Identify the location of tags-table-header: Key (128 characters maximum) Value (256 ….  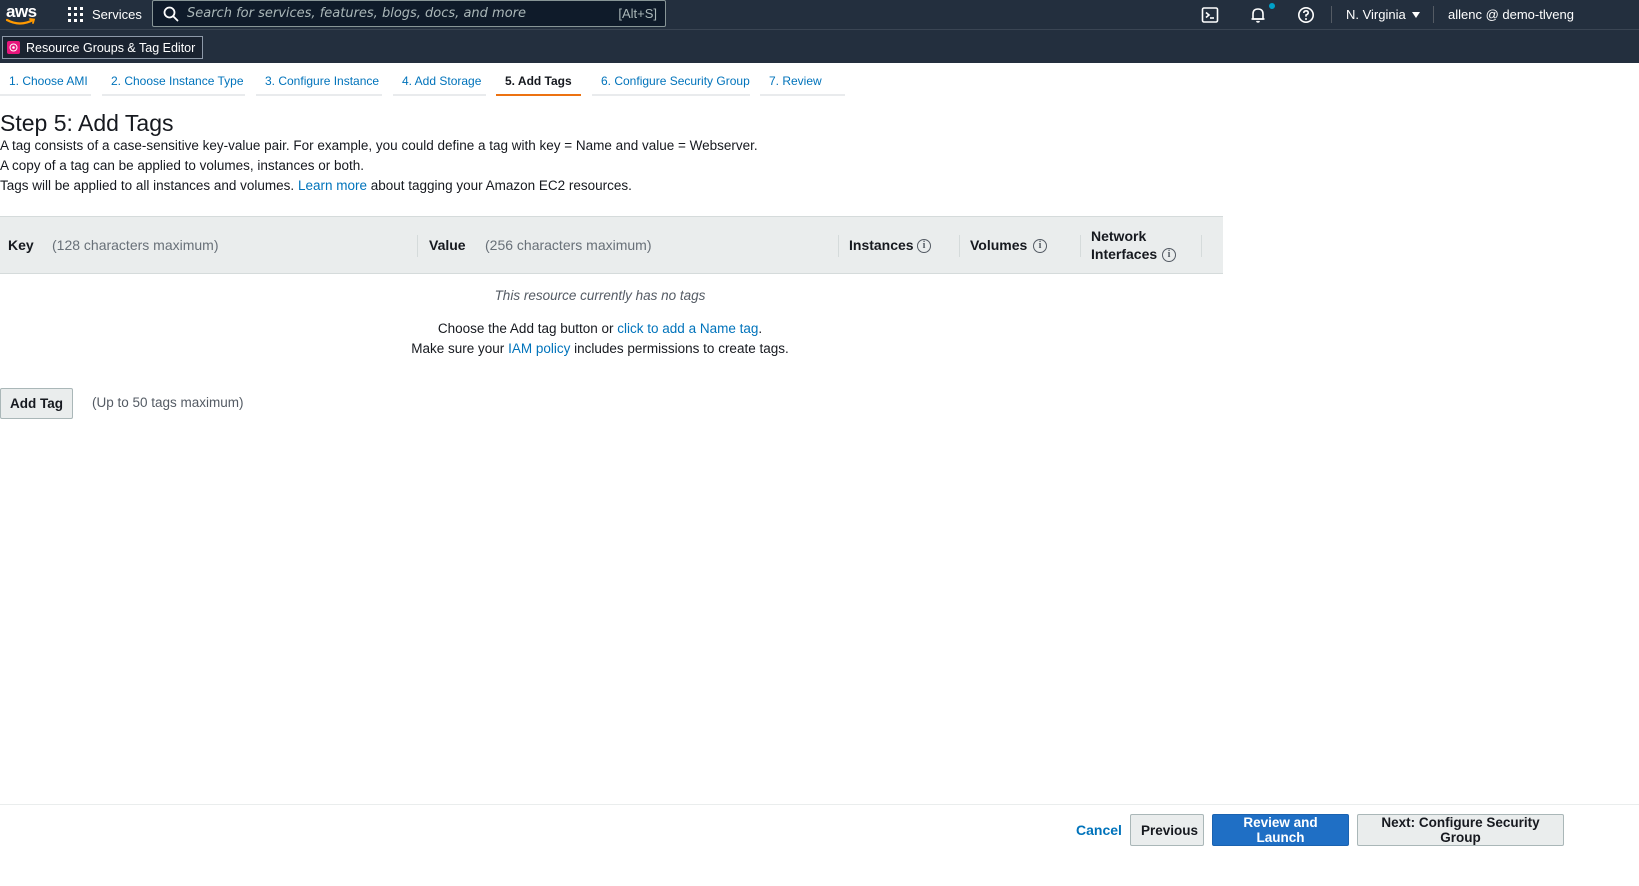
(611, 245).